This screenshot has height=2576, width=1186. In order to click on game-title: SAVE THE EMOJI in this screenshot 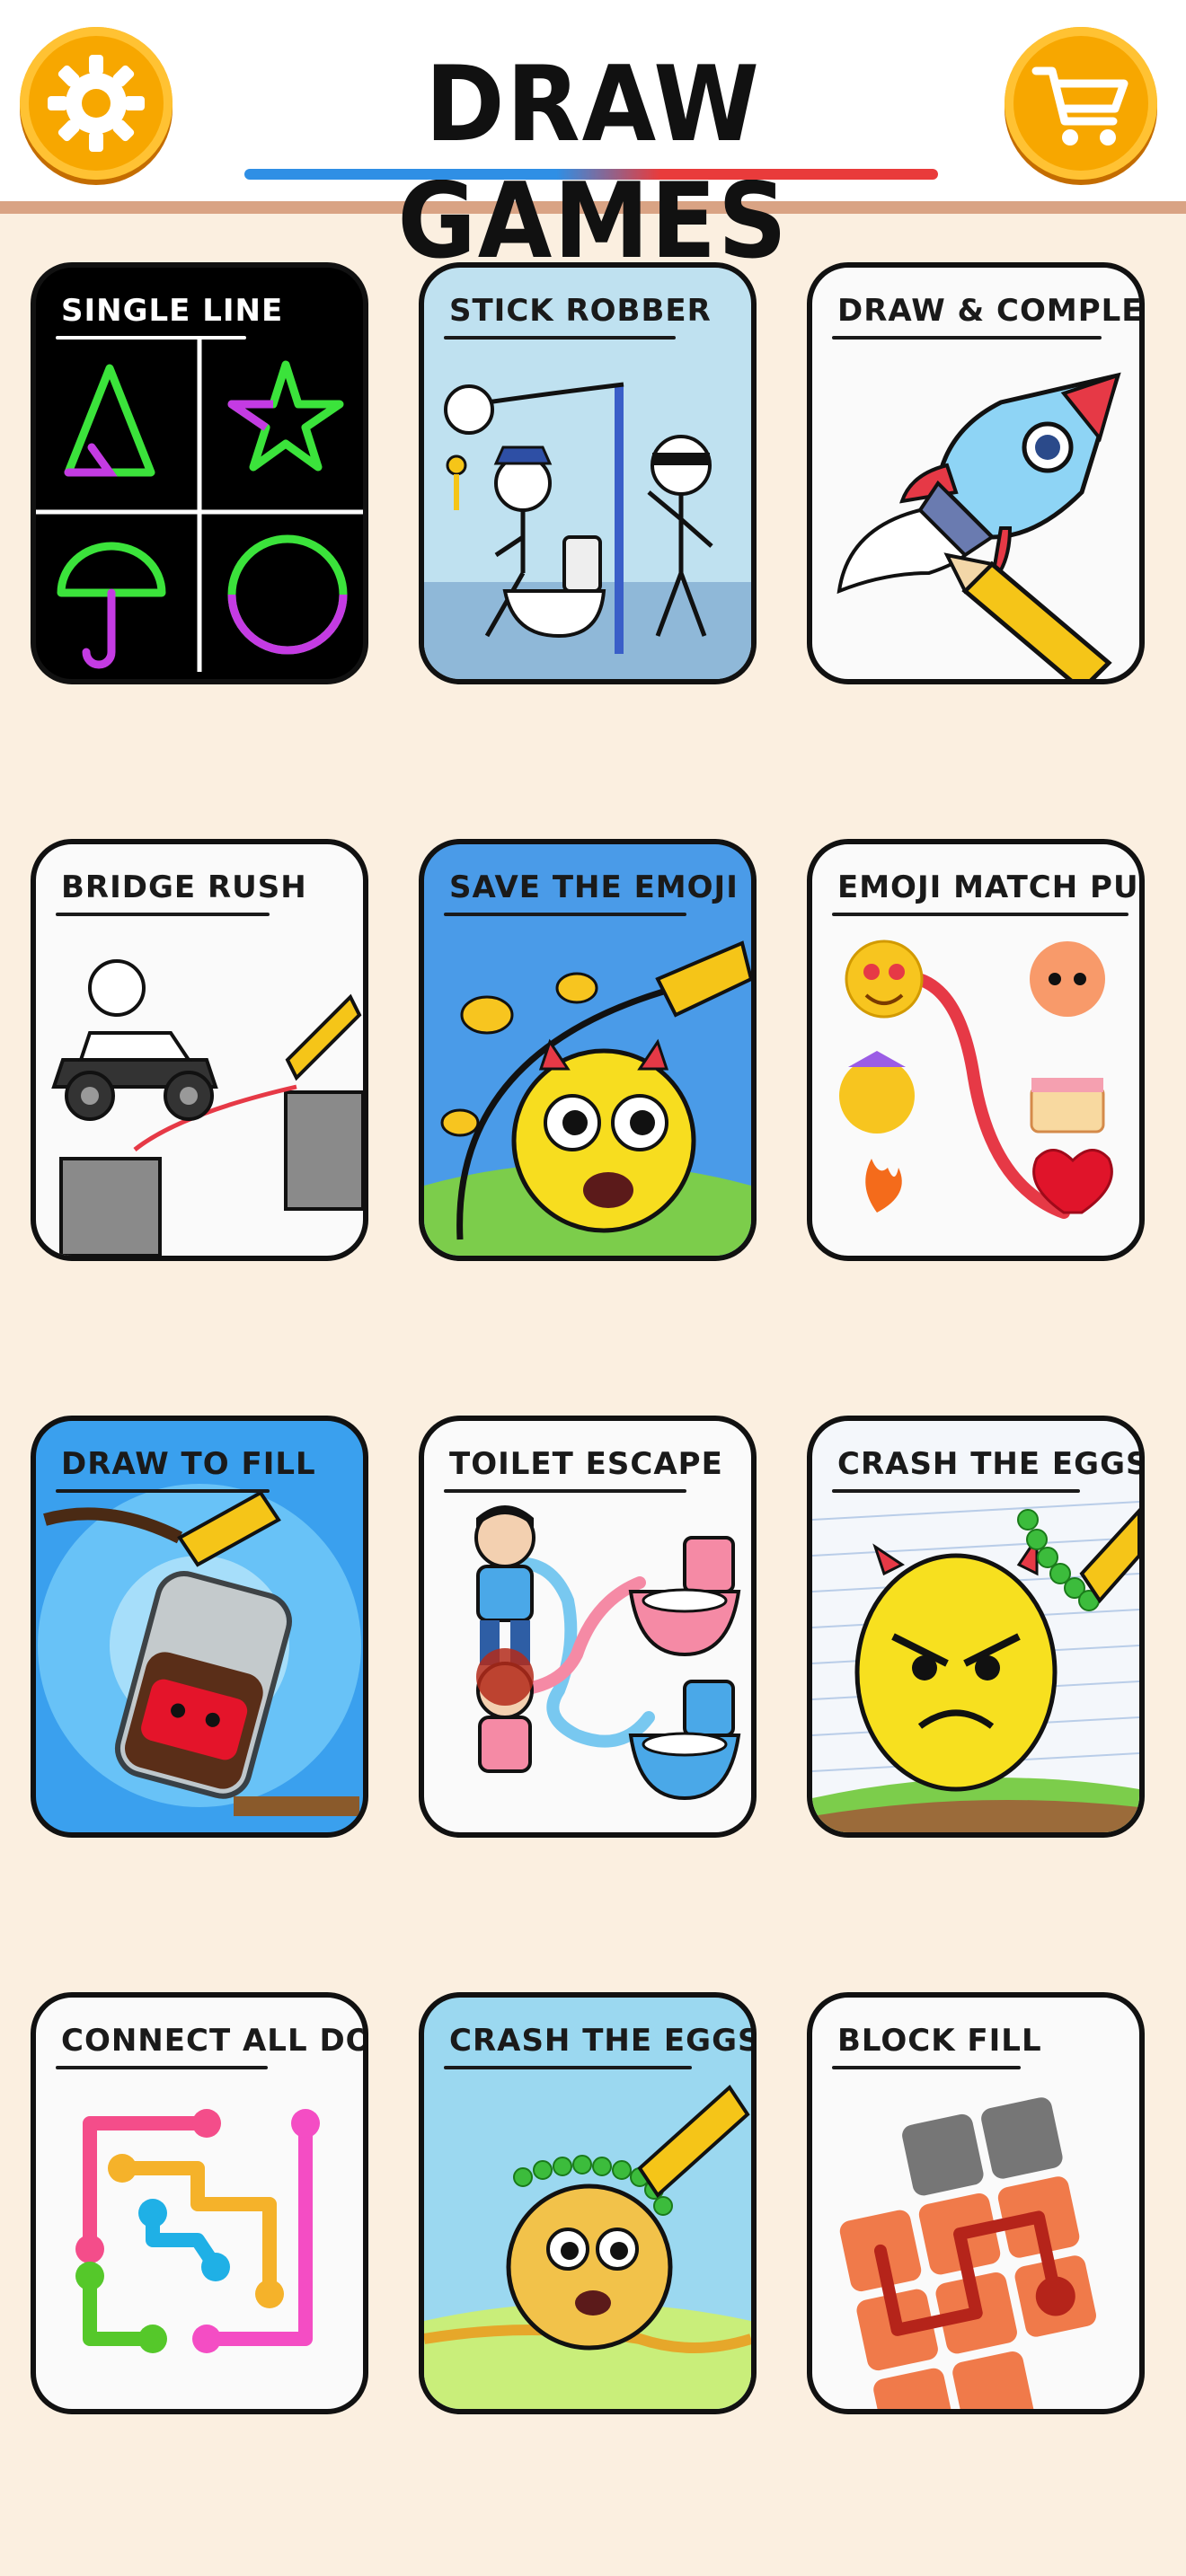, I will do `click(594, 887)`.